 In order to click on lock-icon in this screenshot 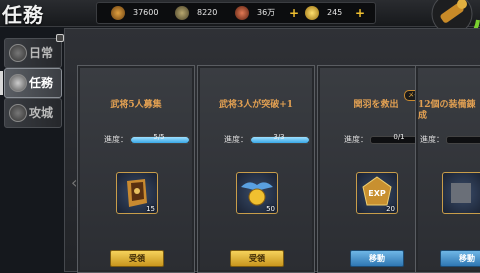, I will do `click(60, 38)`.